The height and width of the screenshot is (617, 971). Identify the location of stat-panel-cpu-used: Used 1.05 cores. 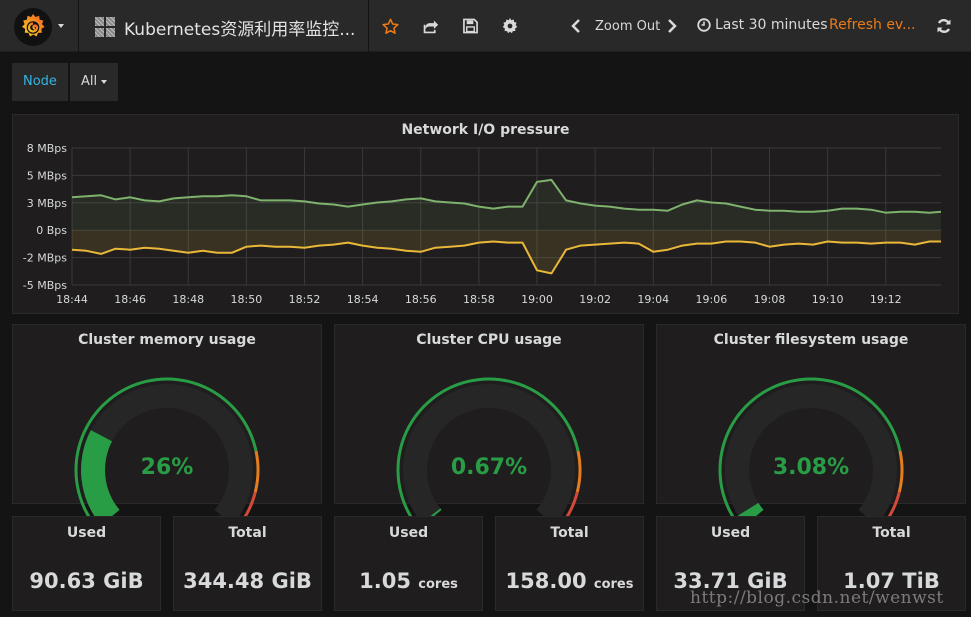
(408, 563).